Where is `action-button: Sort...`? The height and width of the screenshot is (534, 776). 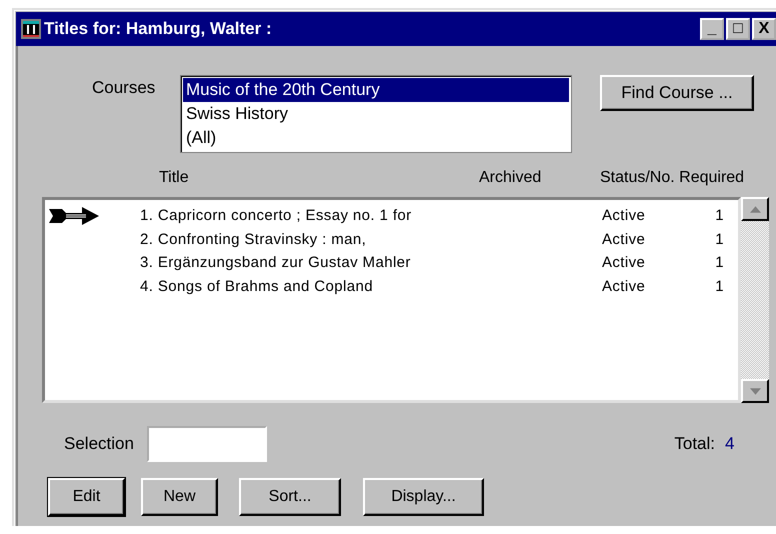 action-button: Sort... is located at coordinates (290, 497).